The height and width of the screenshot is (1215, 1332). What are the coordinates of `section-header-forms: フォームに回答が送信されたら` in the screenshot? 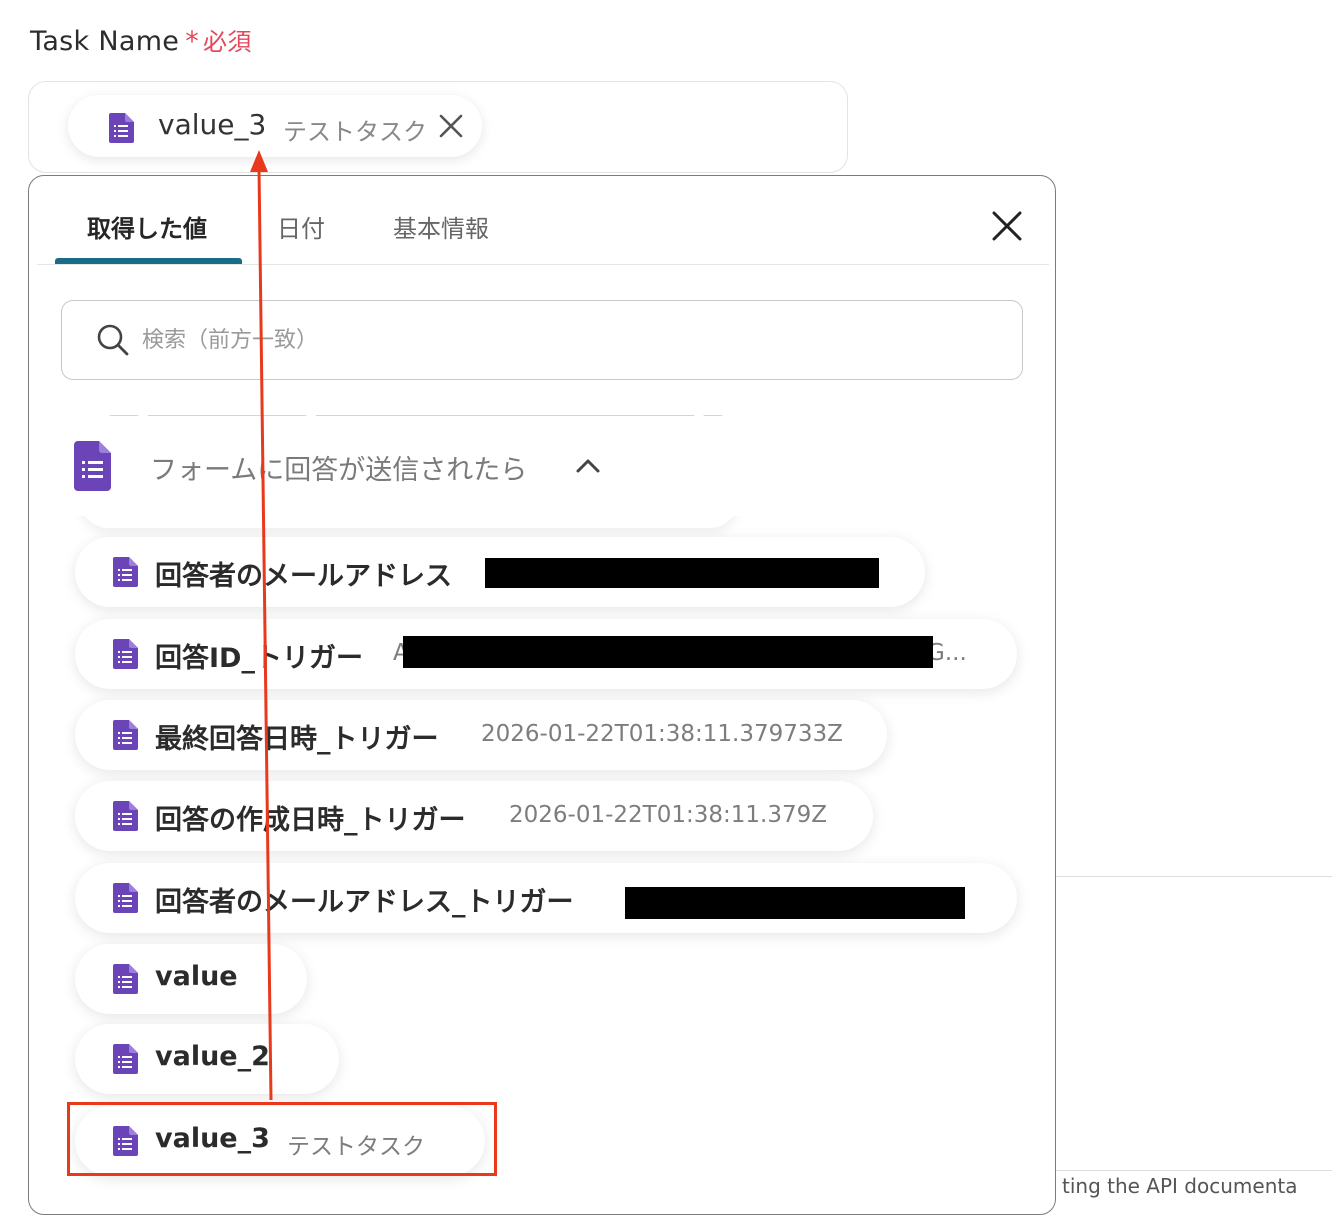 It's located at (542, 466).